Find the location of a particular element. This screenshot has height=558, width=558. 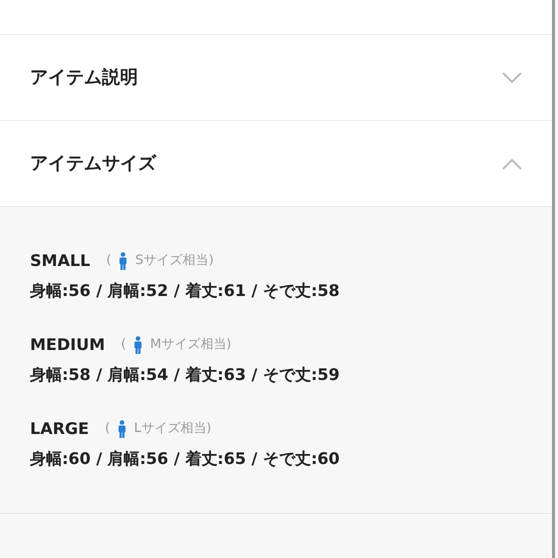

size-name: LARGE is located at coordinates (59, 429).